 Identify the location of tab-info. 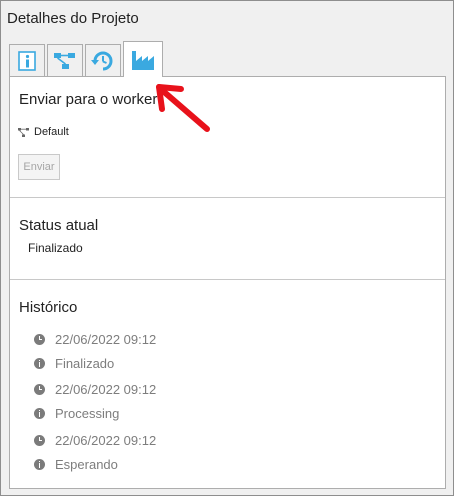
(27, 60).